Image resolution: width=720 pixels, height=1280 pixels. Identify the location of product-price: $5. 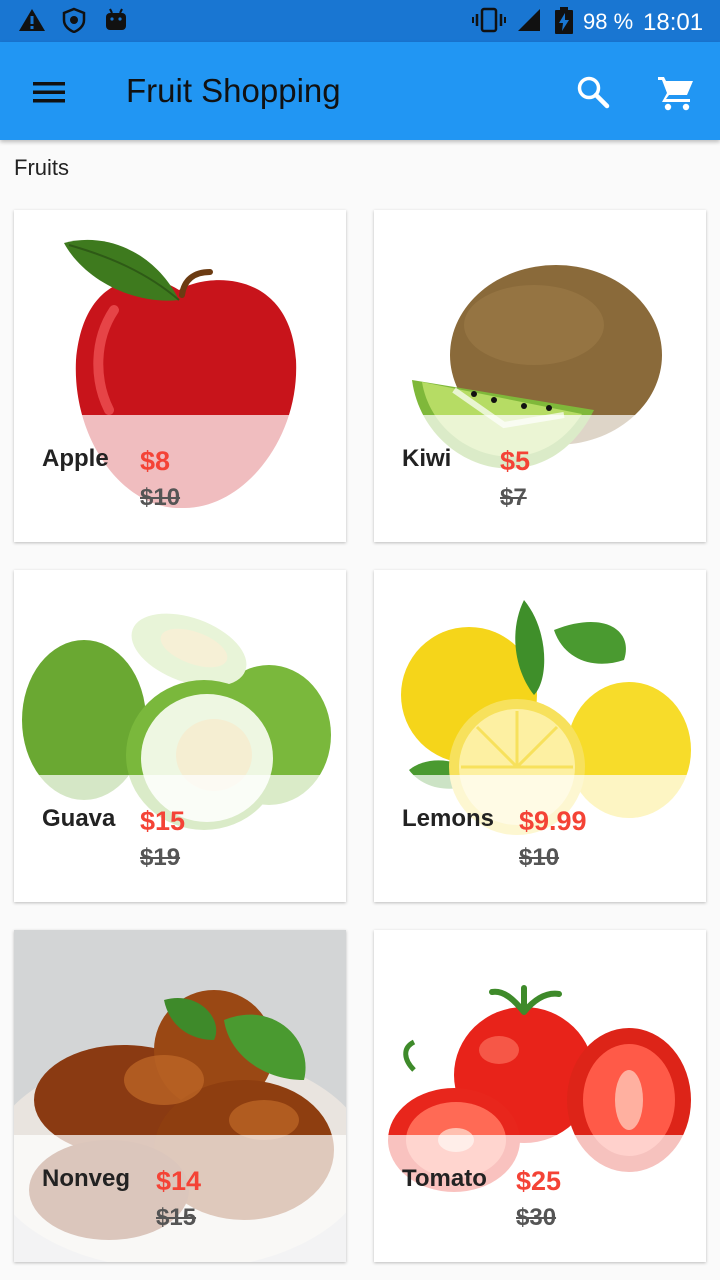
(515, 461).